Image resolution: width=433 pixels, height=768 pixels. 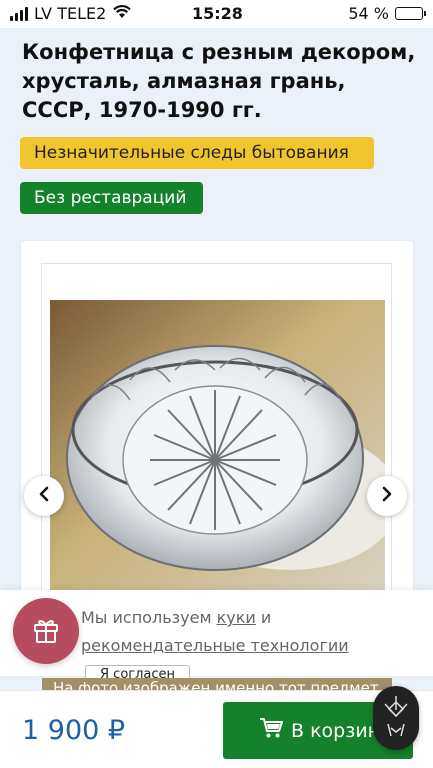 I want to click on cookie-text-and: и, so click(x=266, y=617).